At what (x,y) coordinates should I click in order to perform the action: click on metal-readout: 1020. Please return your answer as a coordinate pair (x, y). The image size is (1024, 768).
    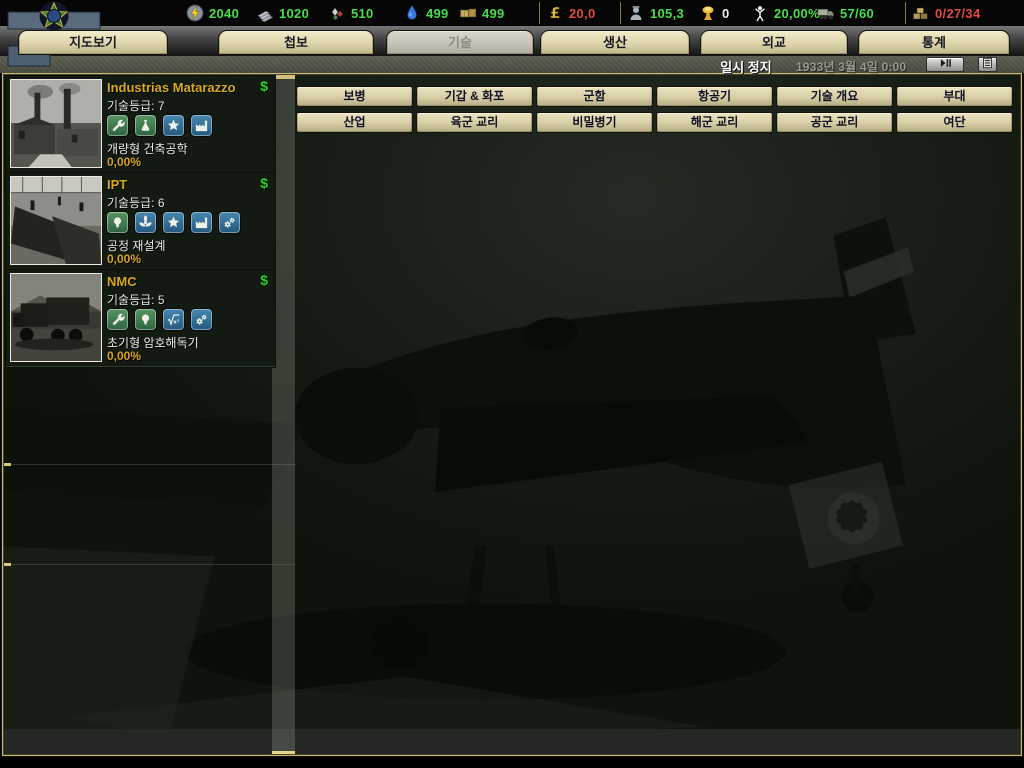
    Looking at the image, I should click on (292, 13).